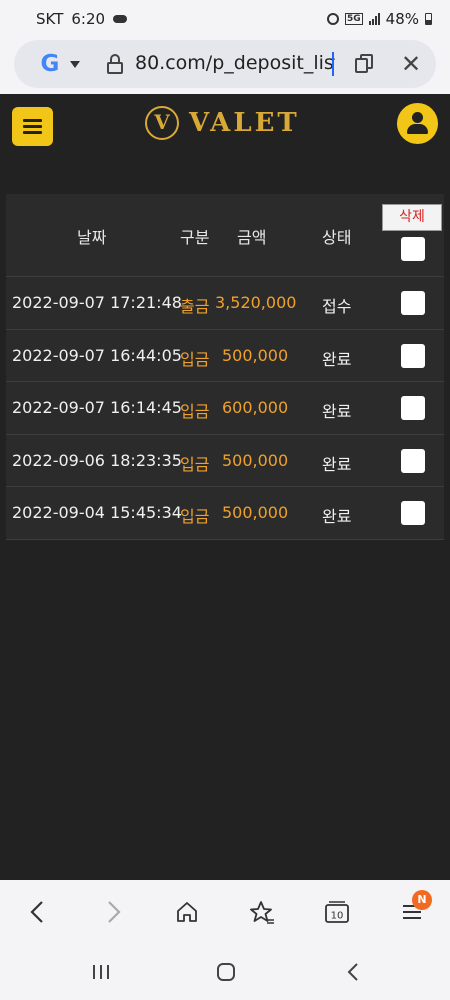 The image size is (450, 1000). Describe the element at coordinates (114, 912) in the screenshot. I see `forward-icon` at that location.